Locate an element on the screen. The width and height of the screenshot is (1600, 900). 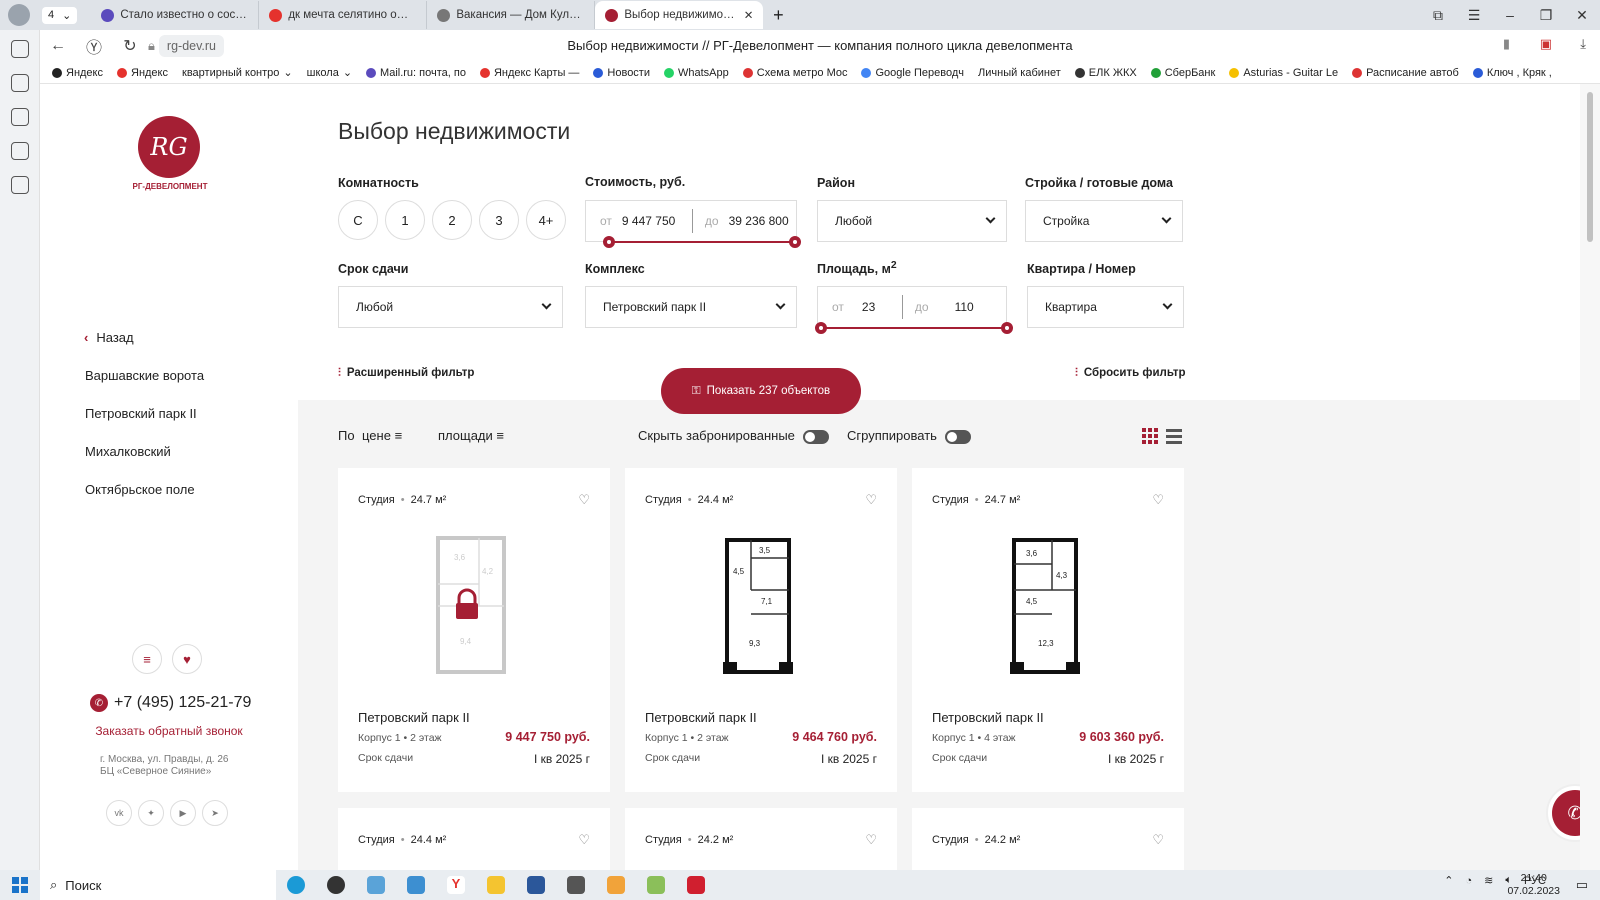
room-4plus-button: 4+ is located at coordinates (546, 220).